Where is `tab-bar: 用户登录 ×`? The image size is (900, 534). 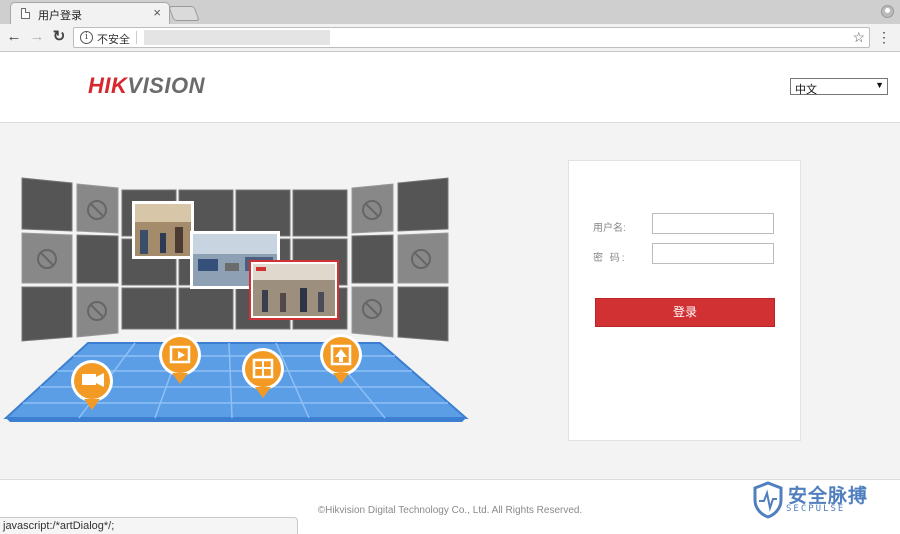 tab-bar: 用户登录 × is located at coordinates (450, 12).